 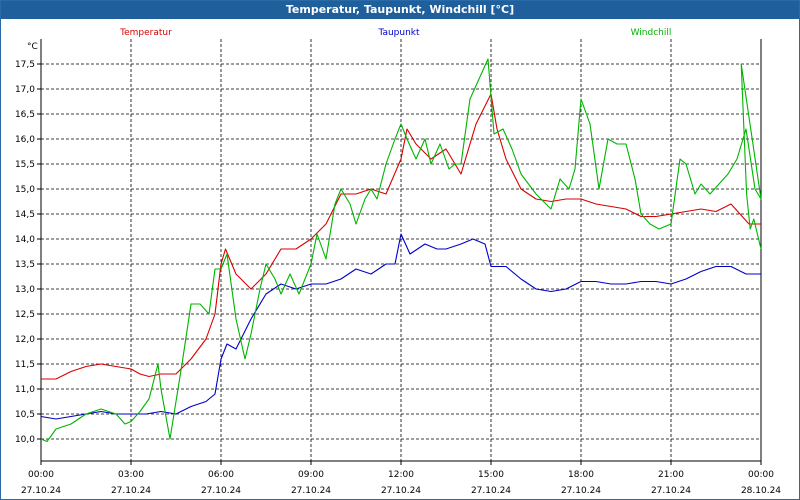 I want to click on y-tick-label: 15,0, so click(x=25, y=190).